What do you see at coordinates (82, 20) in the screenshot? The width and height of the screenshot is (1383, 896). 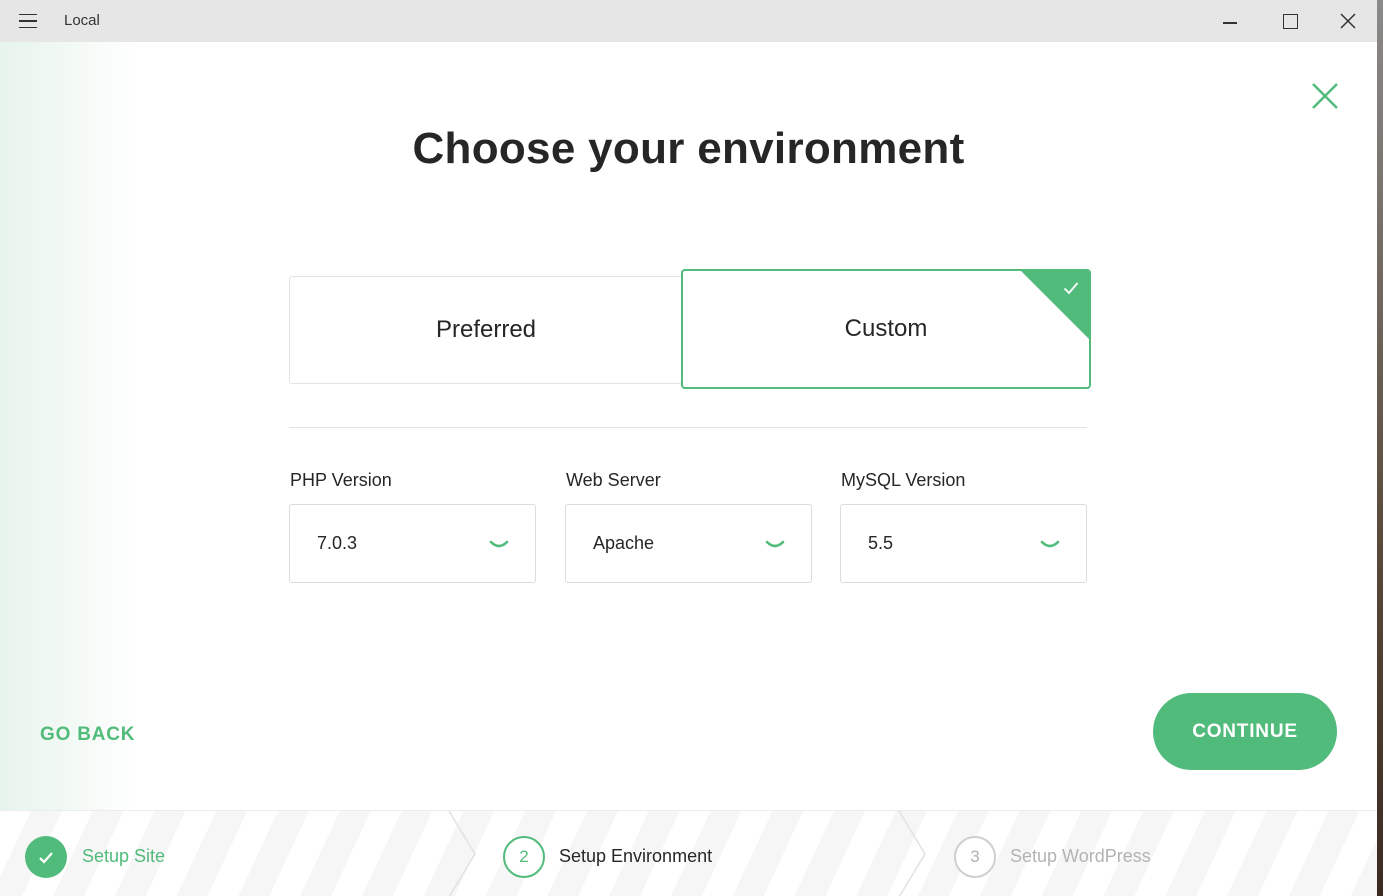 I see `window-title: Local` at bounding box center [82, 20].